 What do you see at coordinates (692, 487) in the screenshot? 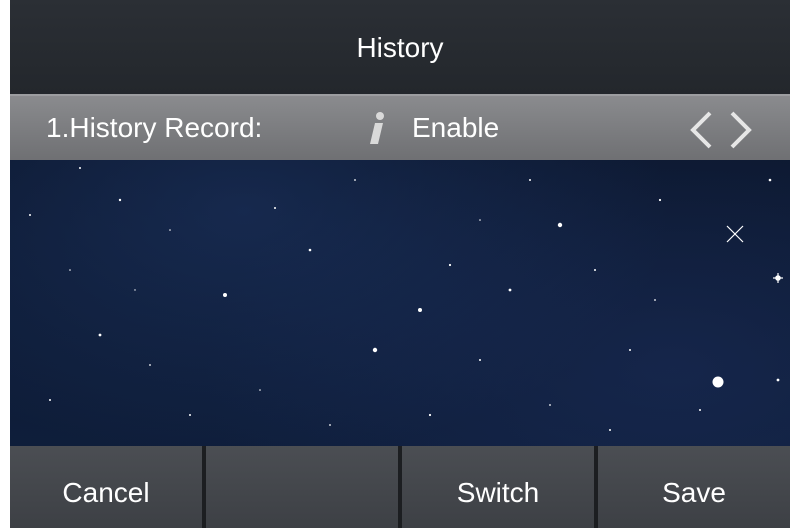
I see `save-button: Save` at bounding box center [692, 487].